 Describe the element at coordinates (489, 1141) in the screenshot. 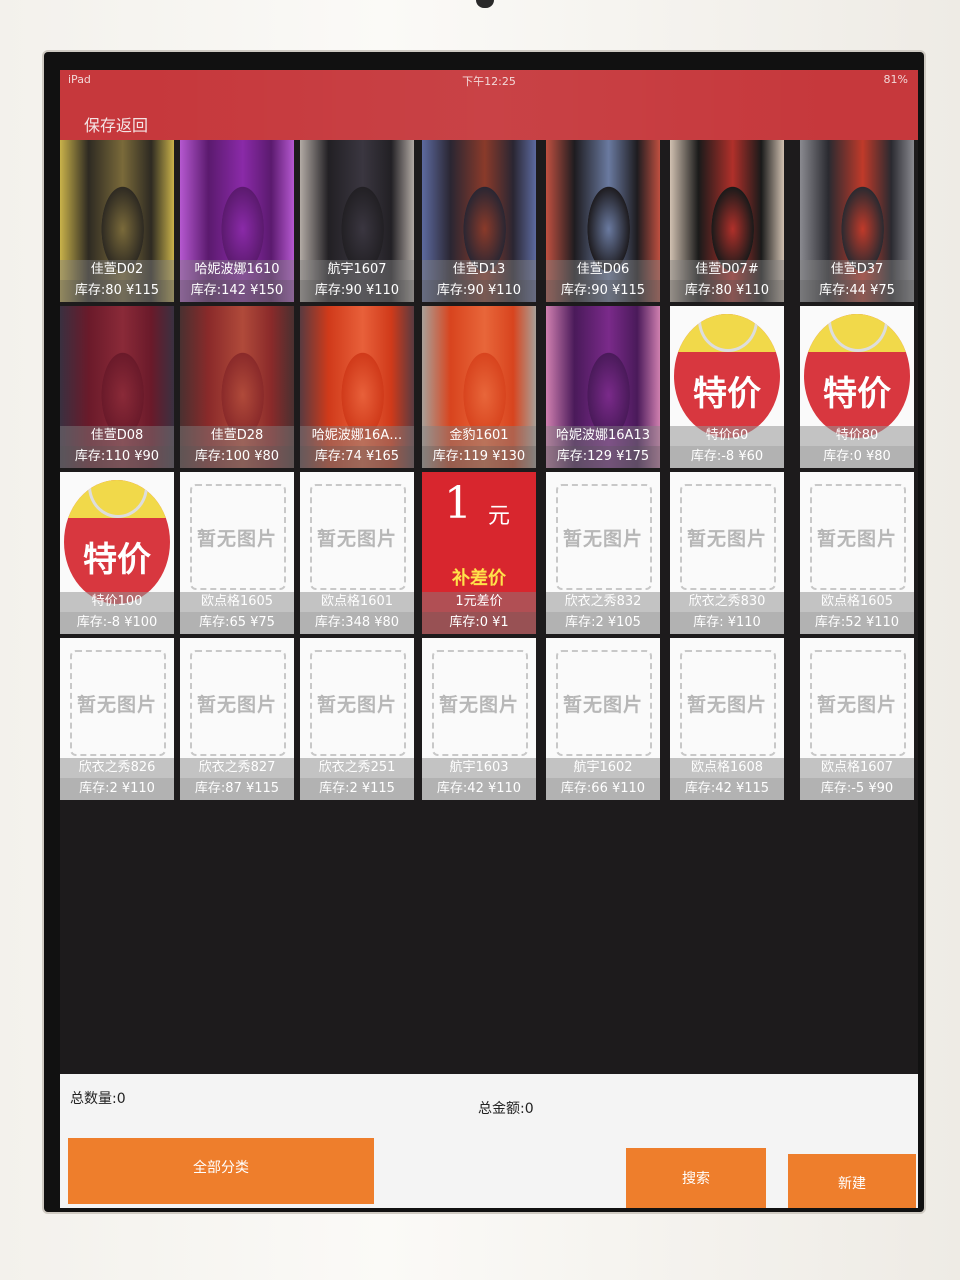

I see `summary-bar: 总数量:0 总金额:0 全部分类 搜索 新建` at that location.